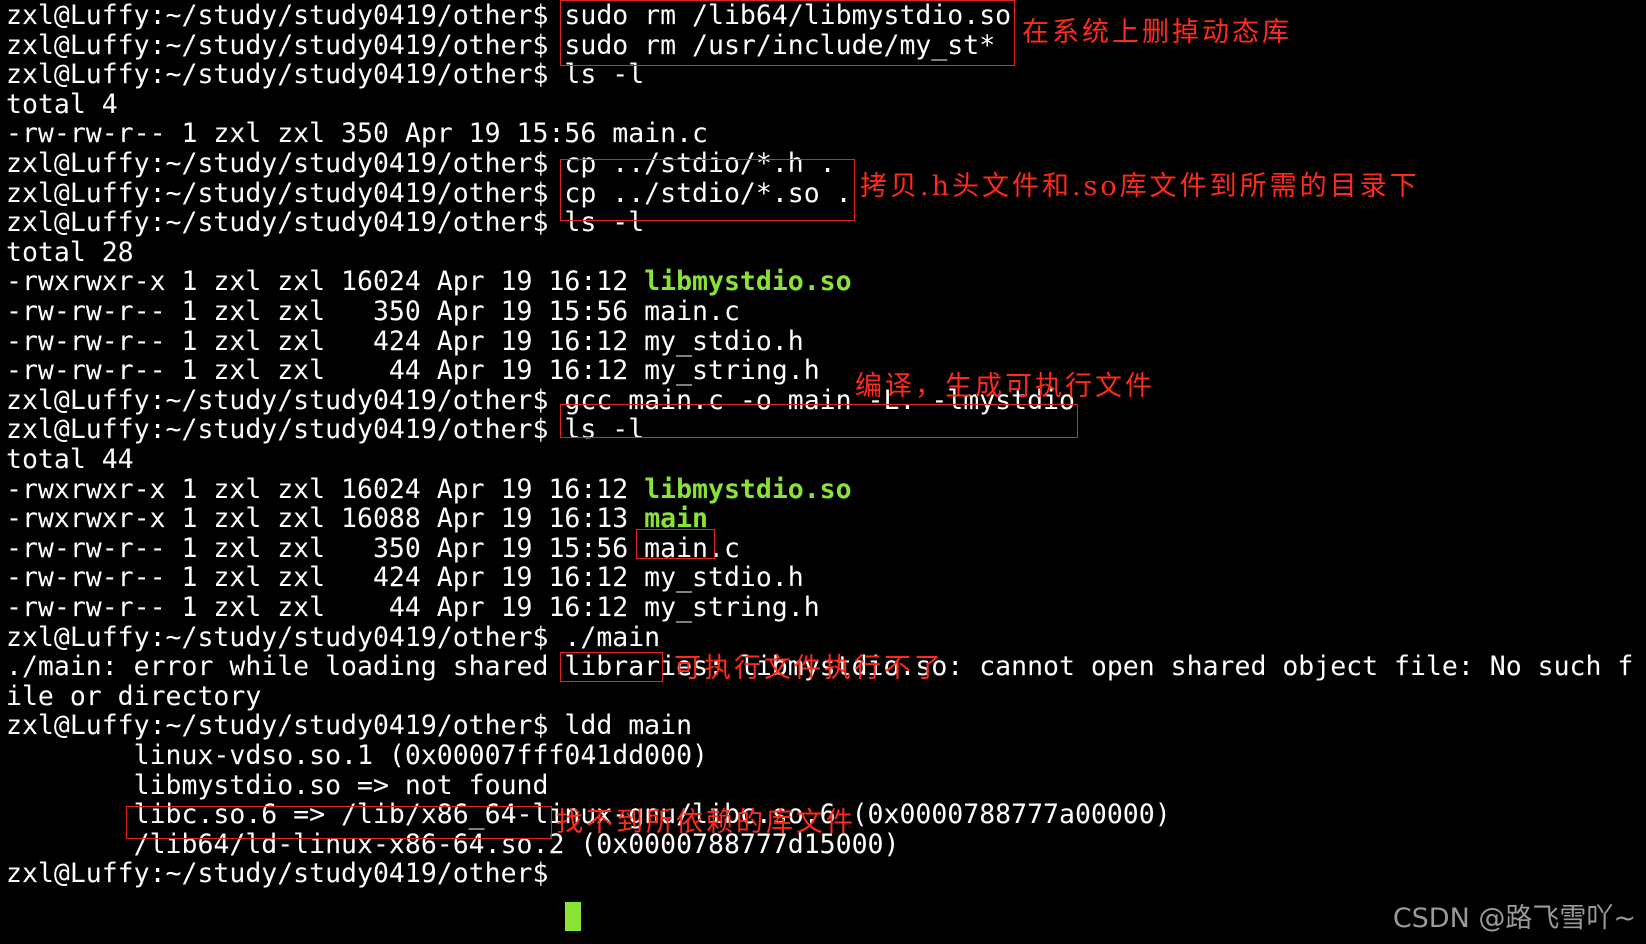 Image resolution: width=1646 pixels, height=944 pixels. Describe the element at coordinates (1157, 32) in the screenshot. I see `annotation-delete-lib: 在系统上删掉动态库` at that location.